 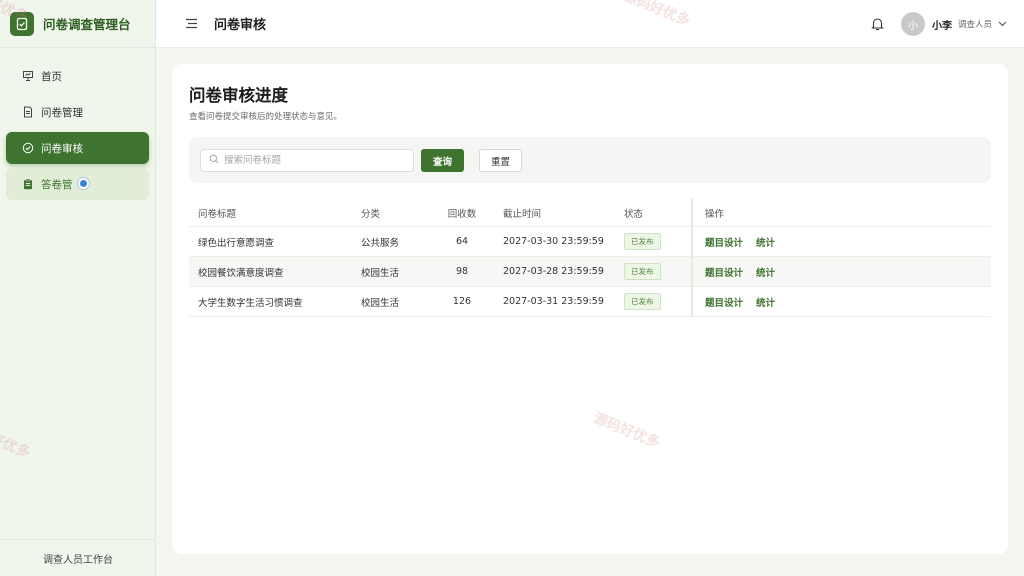 I want to click on brand-logo-icon, so click(x=22, y=23).